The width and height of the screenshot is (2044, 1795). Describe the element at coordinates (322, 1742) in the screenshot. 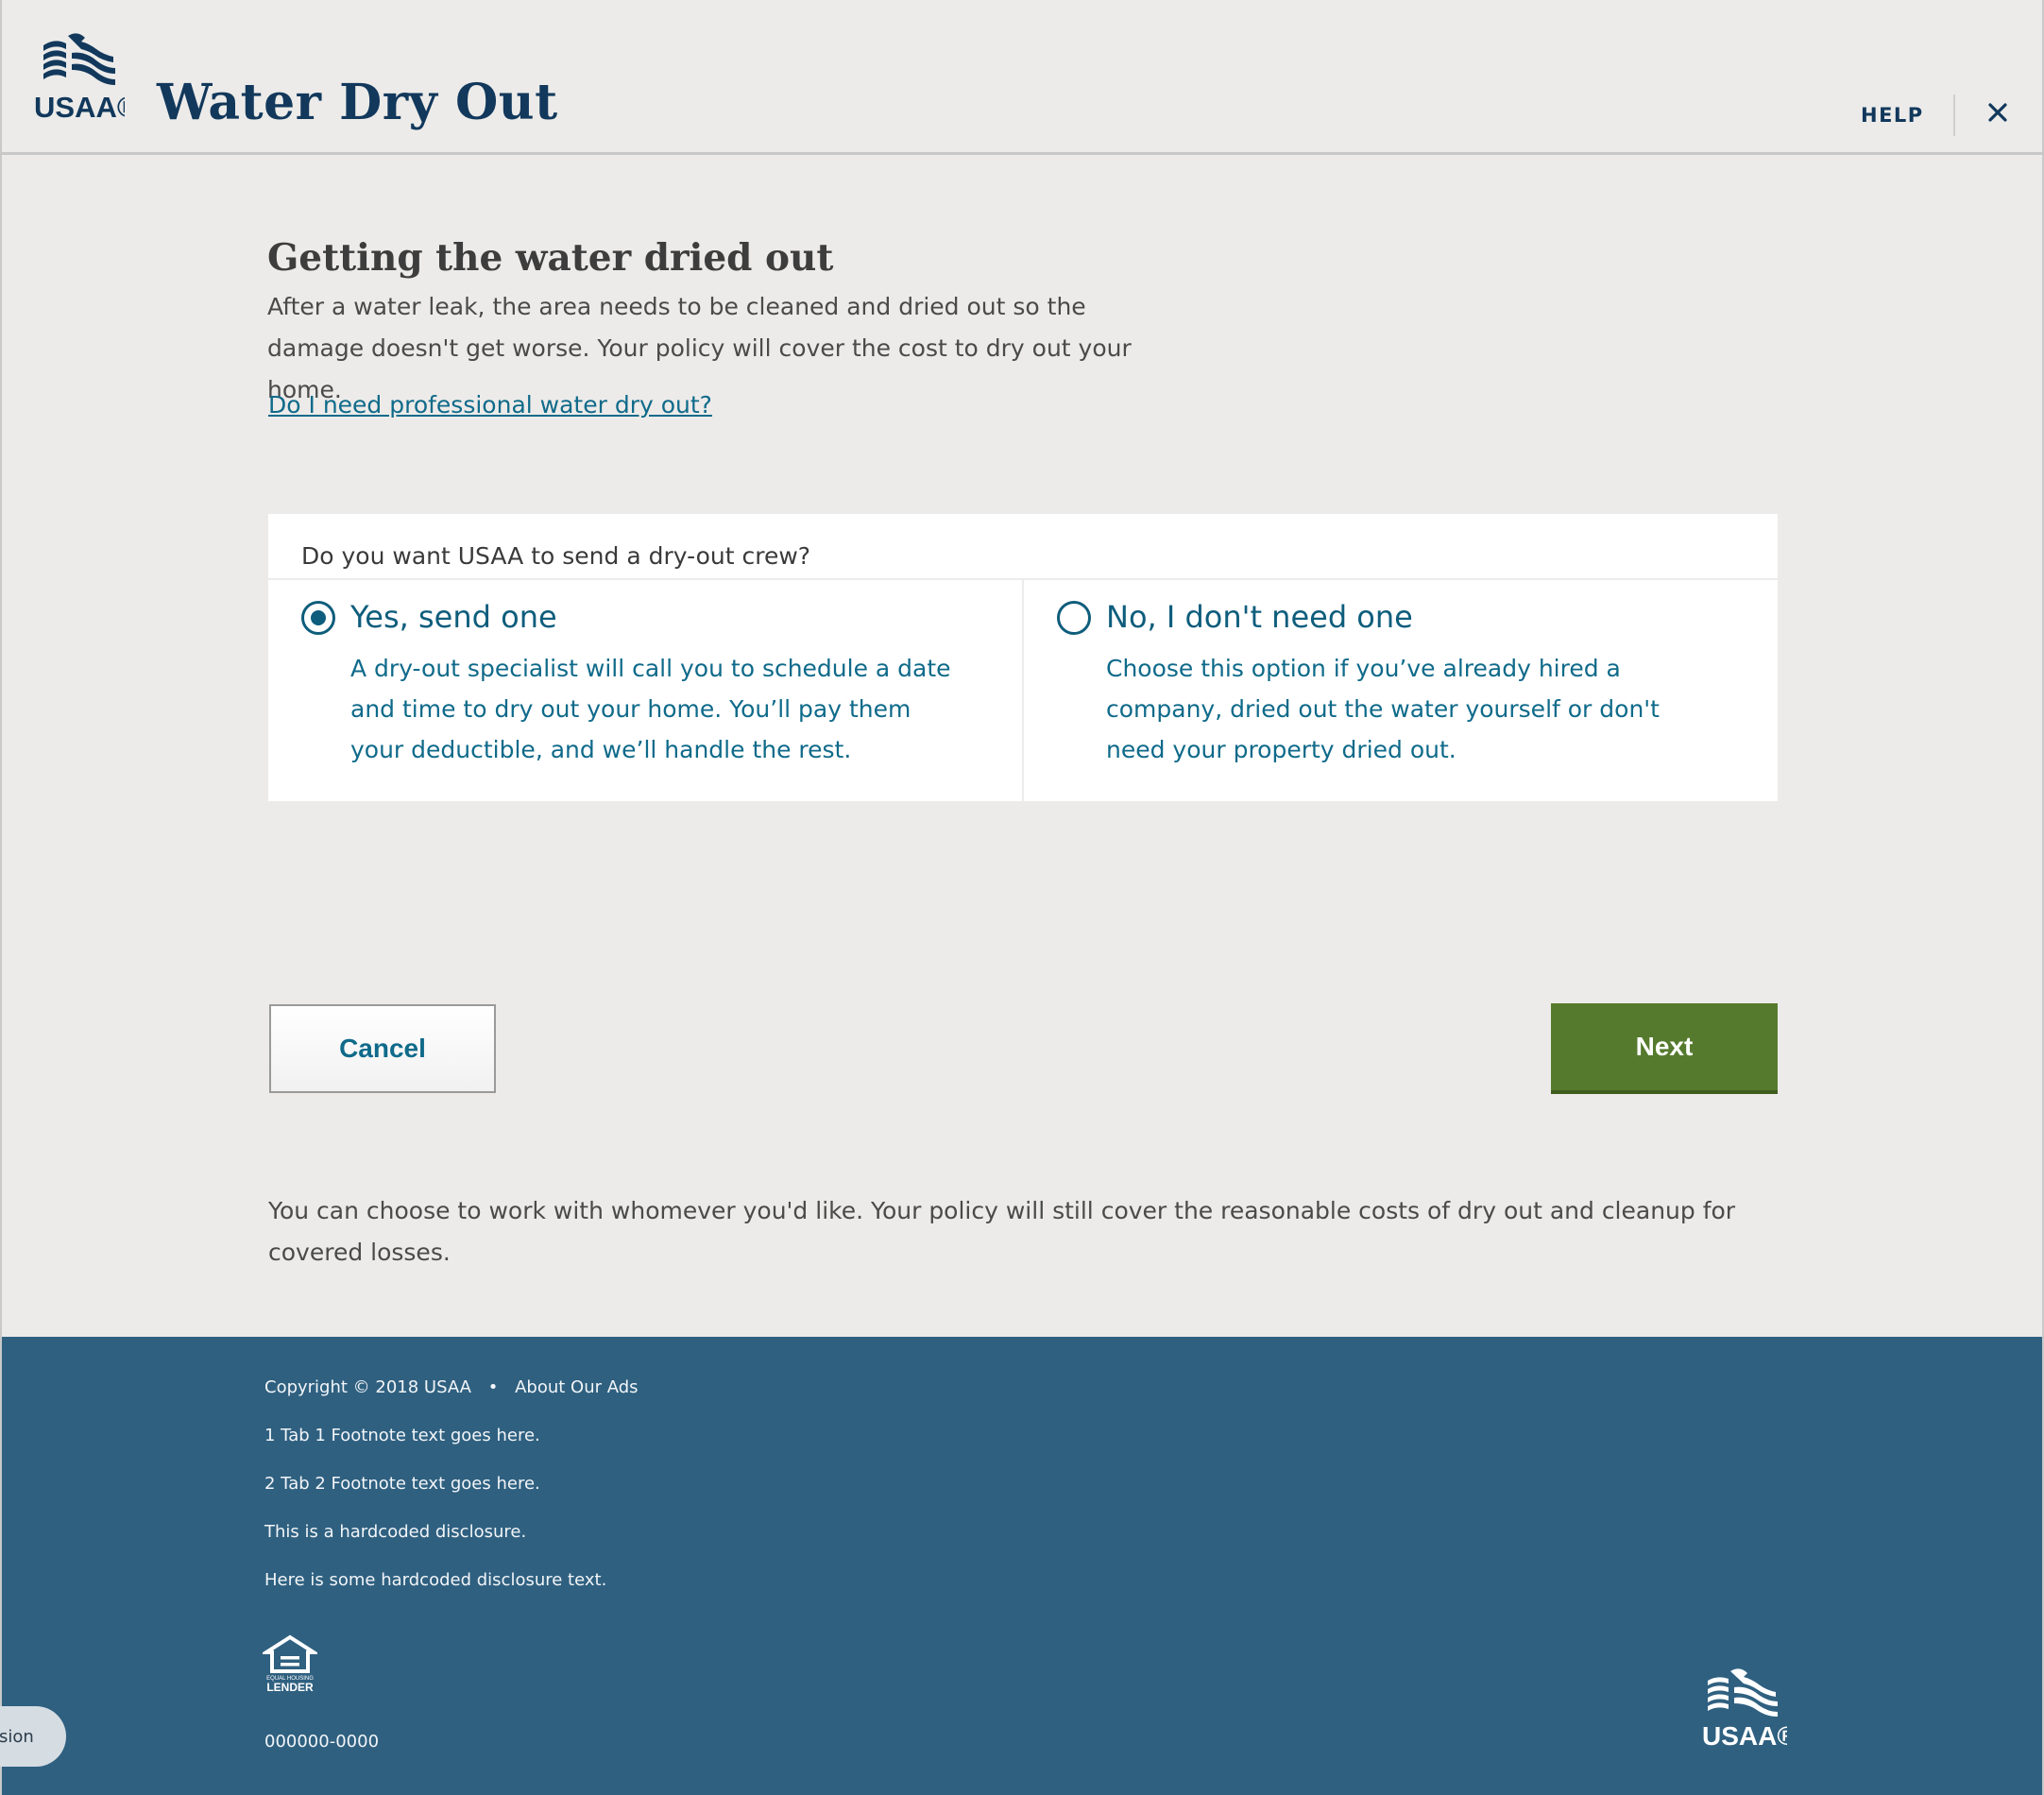

I see `footer-code: 000000-0000` at that location.